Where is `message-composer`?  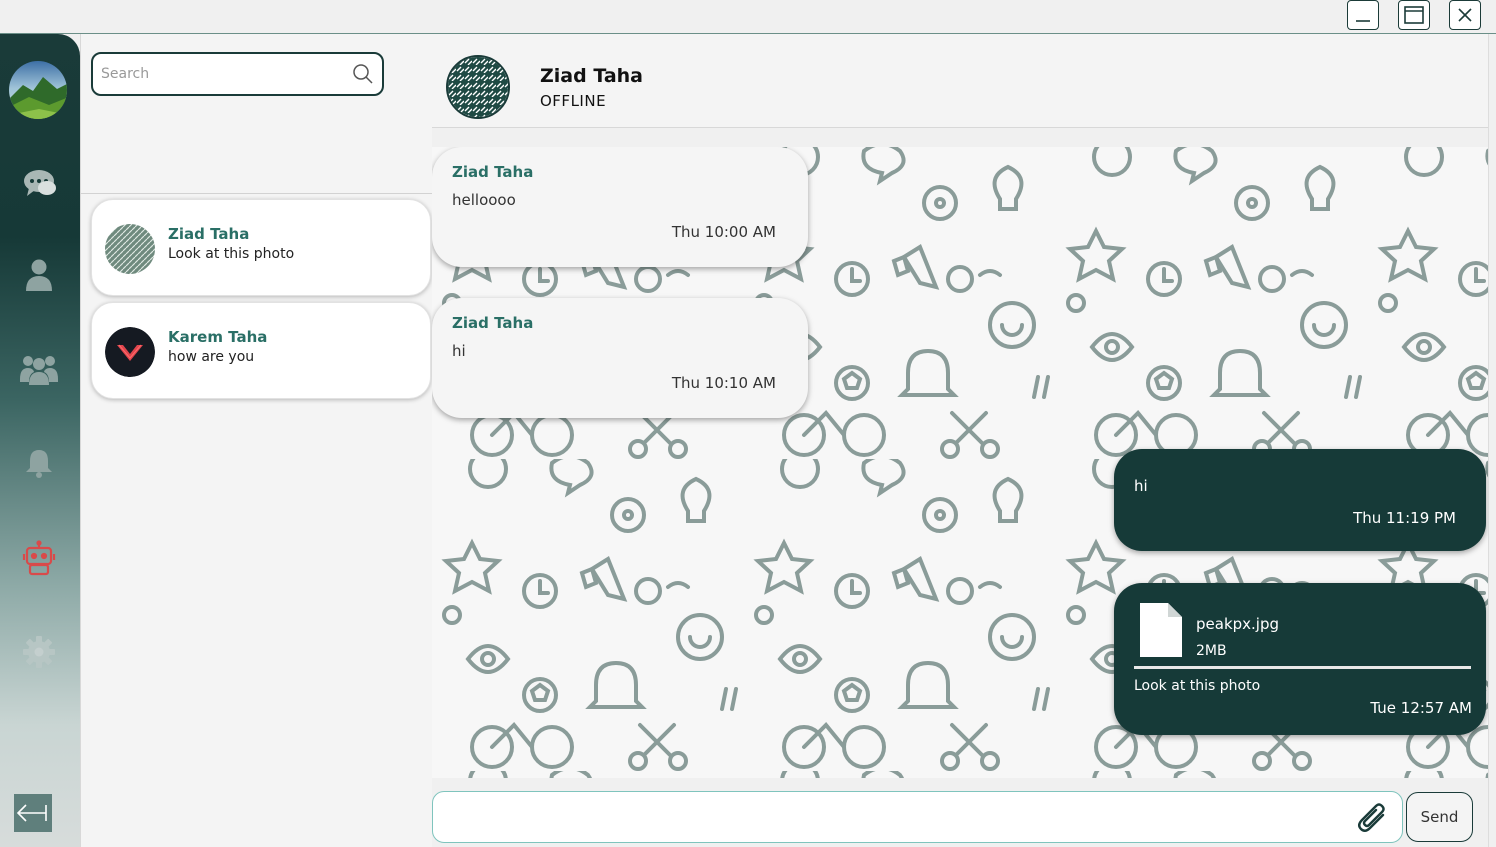
message-composer is located at coordinates (917, 817).